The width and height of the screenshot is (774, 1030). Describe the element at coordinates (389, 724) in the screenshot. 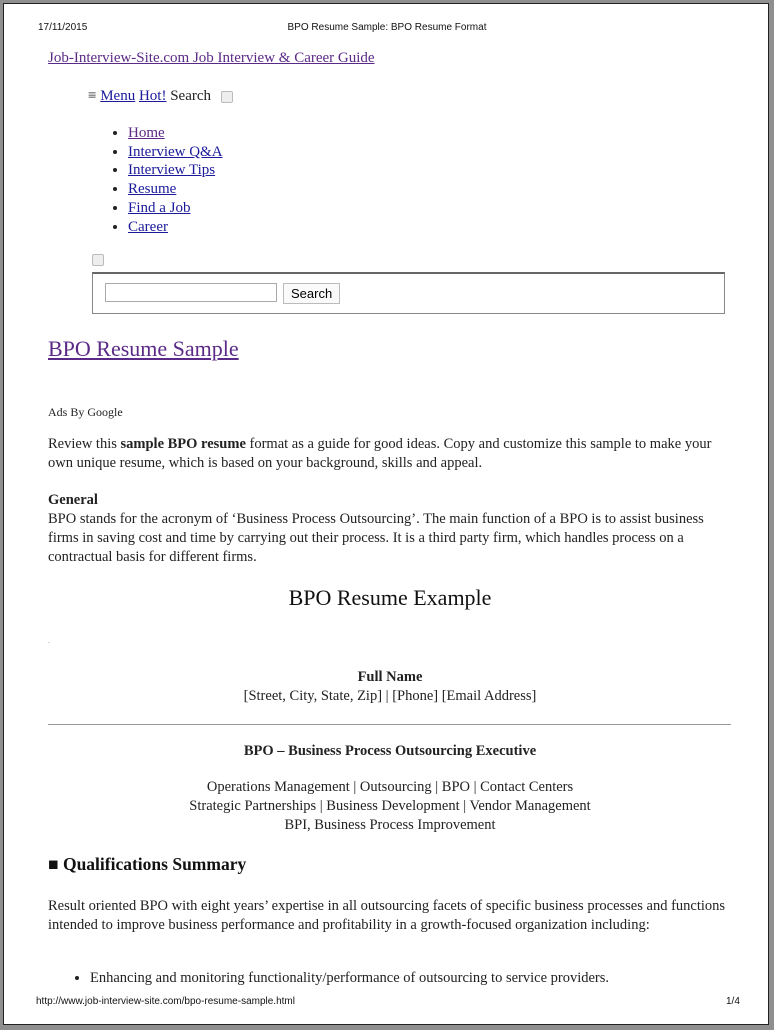

I see `divider` at that location.